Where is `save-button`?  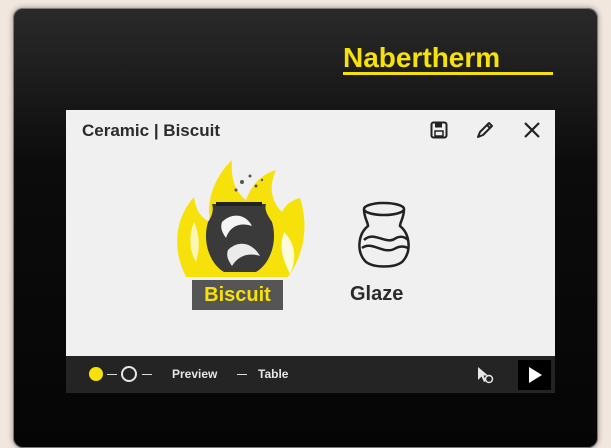 save-button is located at coordinates (439, 130).